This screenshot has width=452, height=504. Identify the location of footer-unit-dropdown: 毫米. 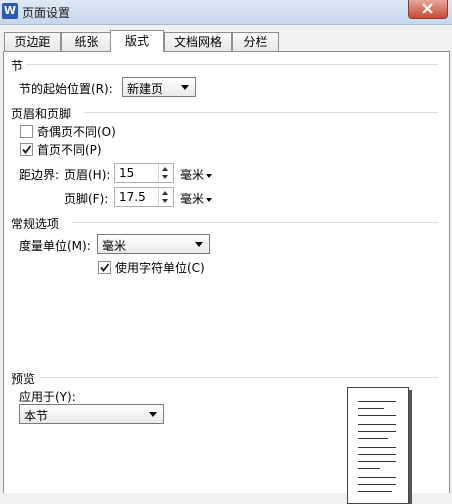
(196, 198).